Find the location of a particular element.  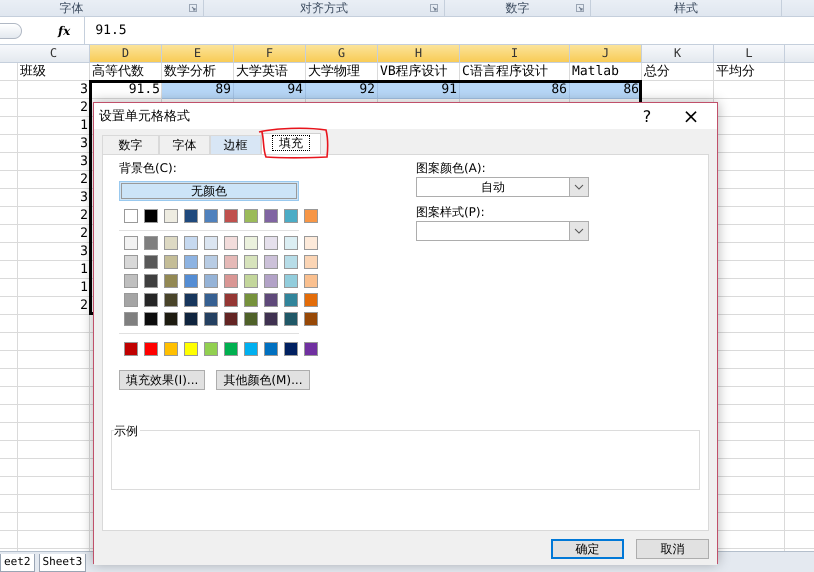

cancel-button: 取消 is located at coordinates (672, 549).